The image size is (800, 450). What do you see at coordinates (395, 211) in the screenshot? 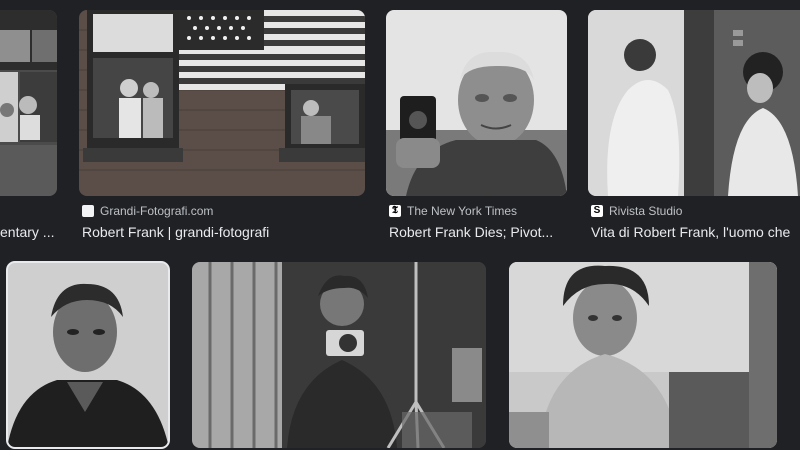
I see `nyt-logo-icon: 𝕿` at bounding box center [395, 211].